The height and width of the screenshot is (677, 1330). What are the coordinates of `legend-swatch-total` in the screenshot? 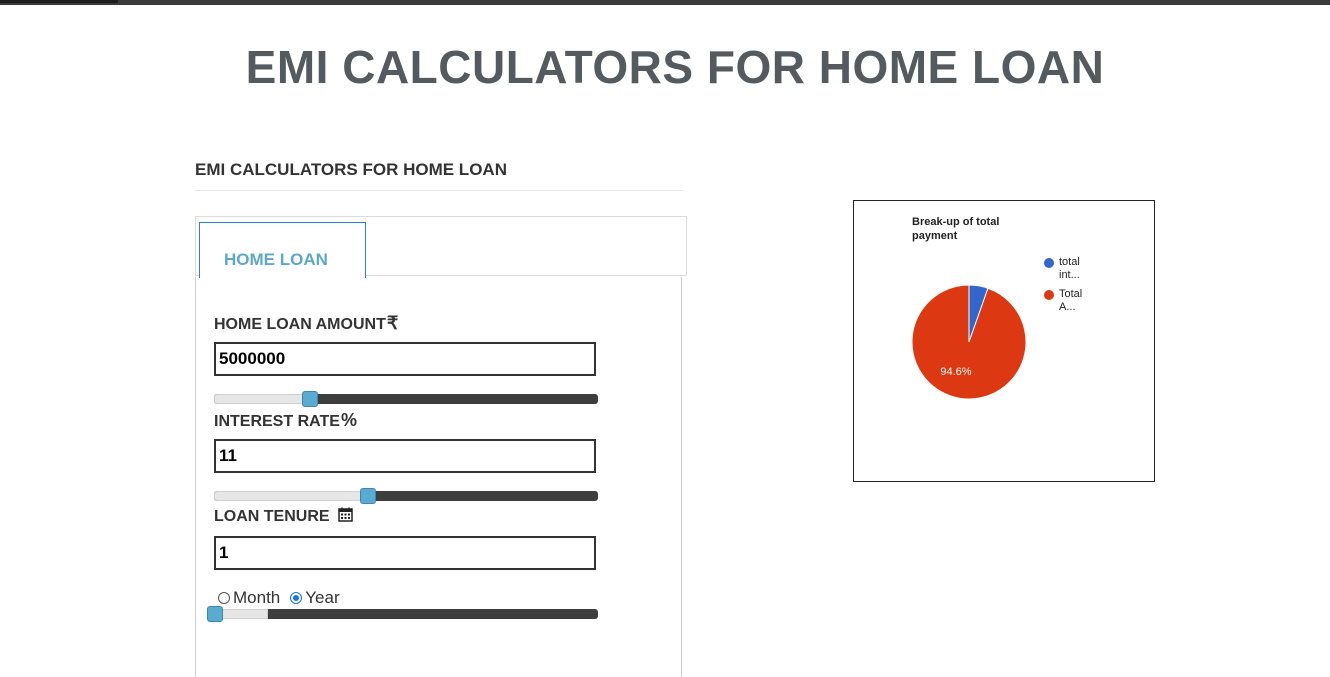 It's located at (1049, 295).